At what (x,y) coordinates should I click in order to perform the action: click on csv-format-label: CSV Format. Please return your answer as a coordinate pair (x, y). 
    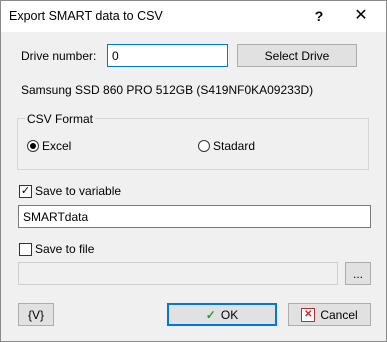
    Looking at the image, I should click on (60, 119).